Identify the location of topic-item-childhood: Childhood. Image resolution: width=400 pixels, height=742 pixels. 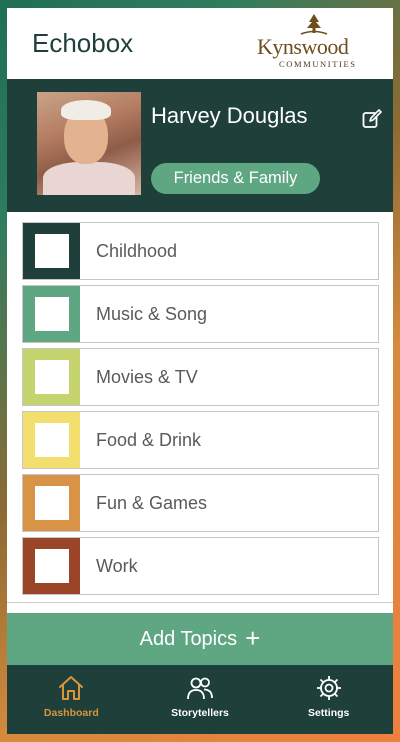
(200, 251).